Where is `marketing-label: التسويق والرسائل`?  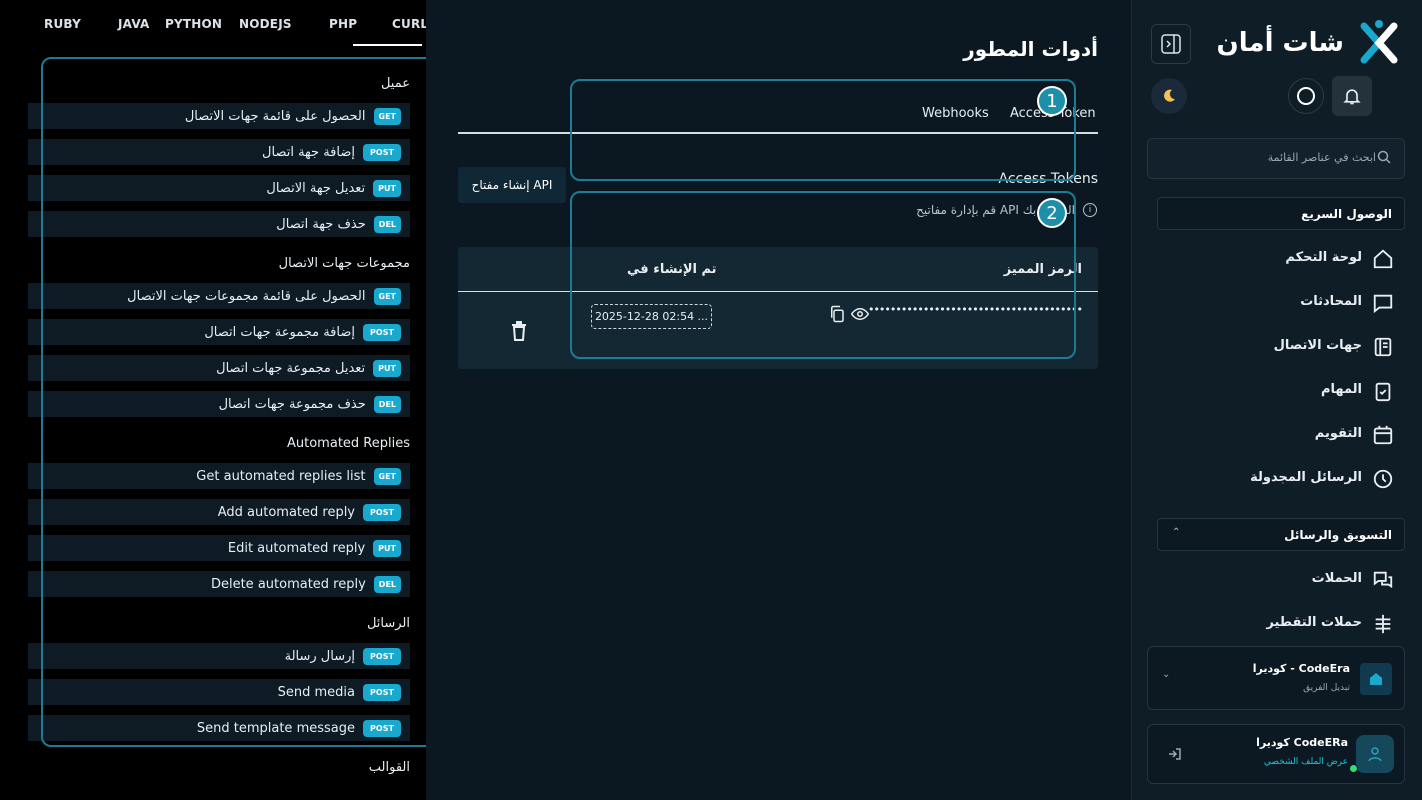
marketing-label: التسويق والرسائل is located at coordinates (1338, 534).